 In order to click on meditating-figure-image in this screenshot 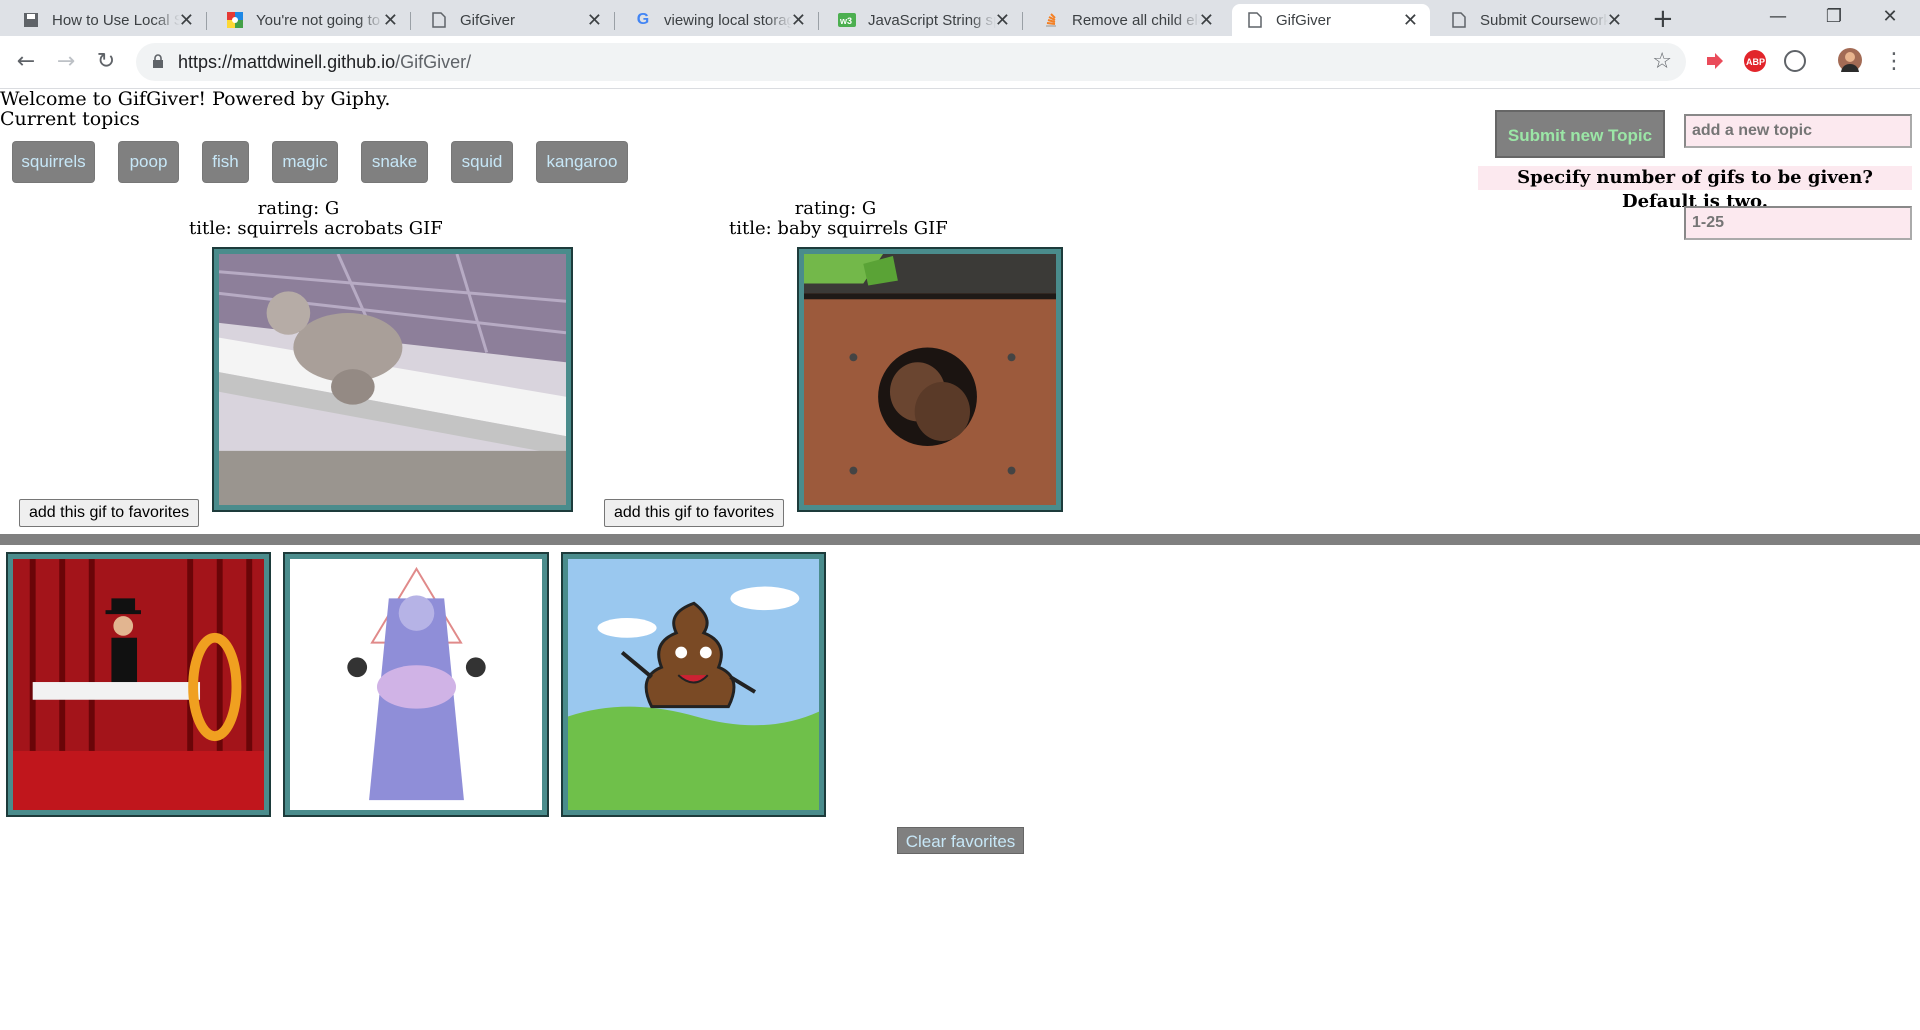, I will do `click(416, 684)`.